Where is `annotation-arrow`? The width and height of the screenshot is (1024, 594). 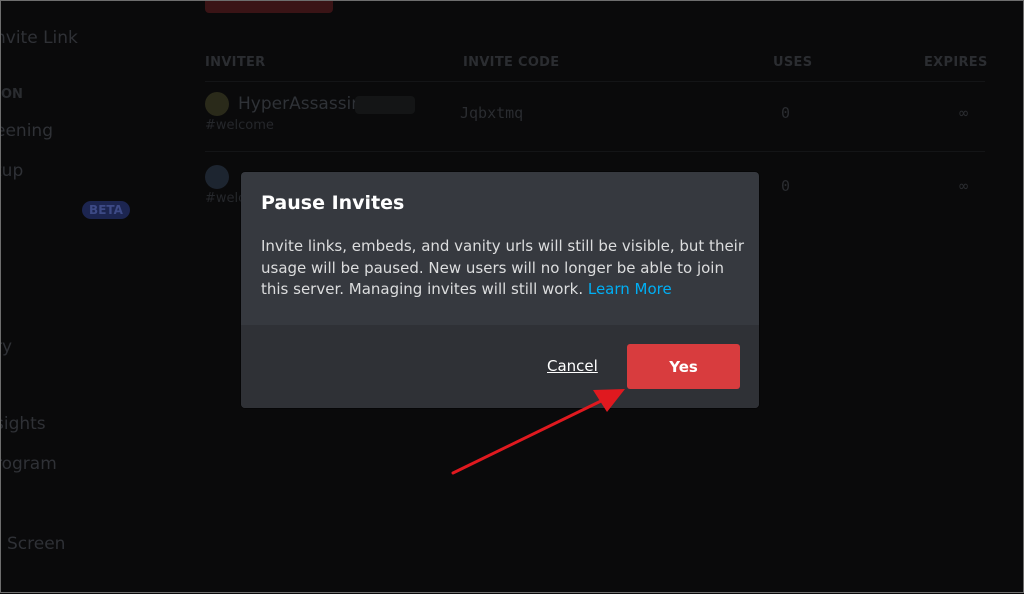
annotation-arrow is located at coordinates (538, 432).